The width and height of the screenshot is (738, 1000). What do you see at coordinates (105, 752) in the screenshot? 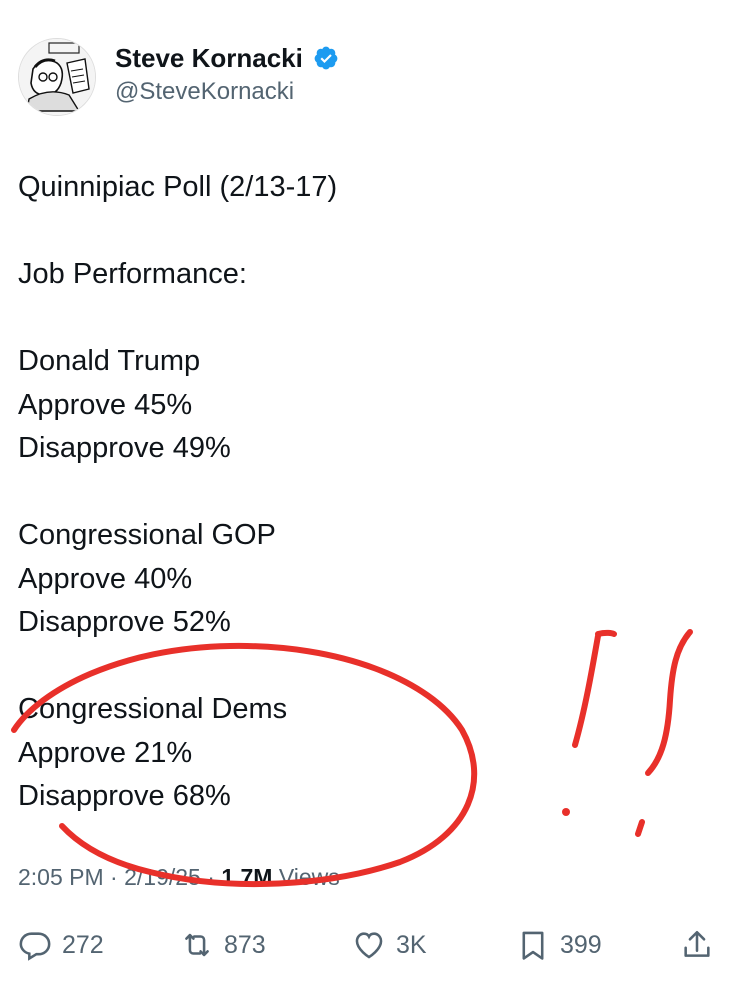
I see `tweet-line: Approve 21%` at bounding box center [105, 752].